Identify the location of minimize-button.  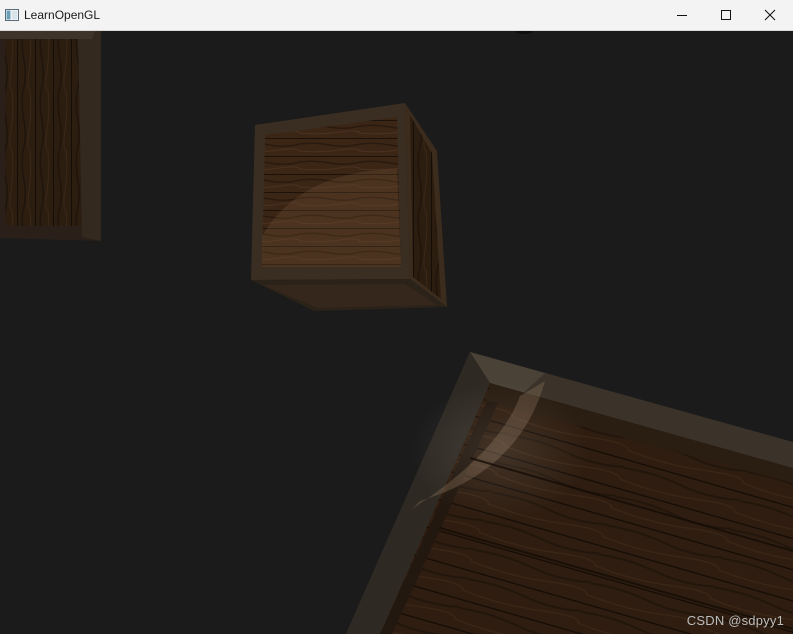
(682, 15).